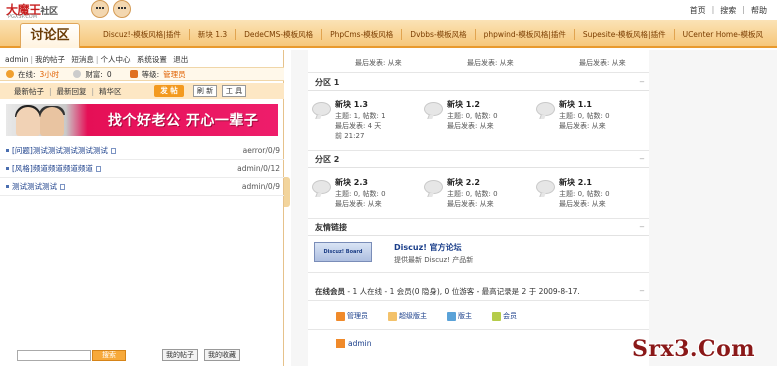 This screenshot has width=777, height=366. What do you see at coordinates (476, 123) in the screenshot?
I see `forum-cell: 新块 1.2 主题: 0, 帖数: 0 最后发表: 从来` at bounding box center [476, 123].